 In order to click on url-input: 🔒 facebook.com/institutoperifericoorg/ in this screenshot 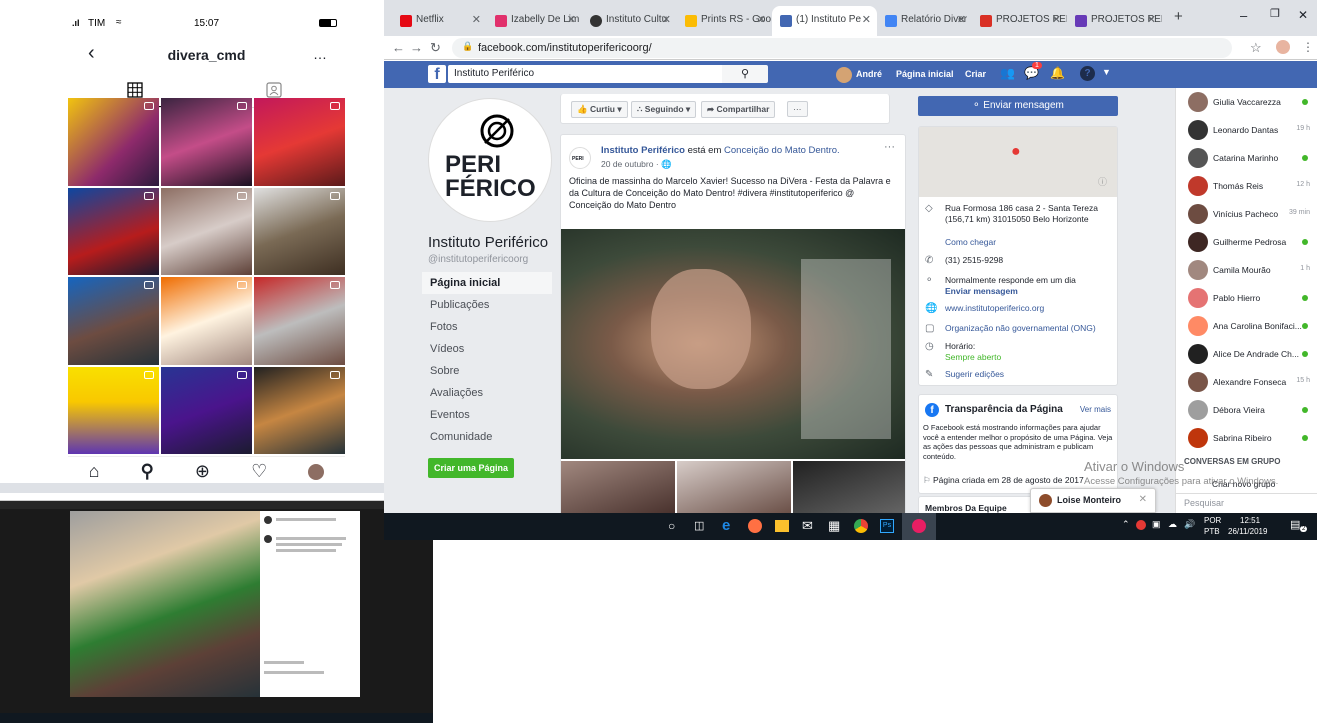, I will do `click(842, 48)`.